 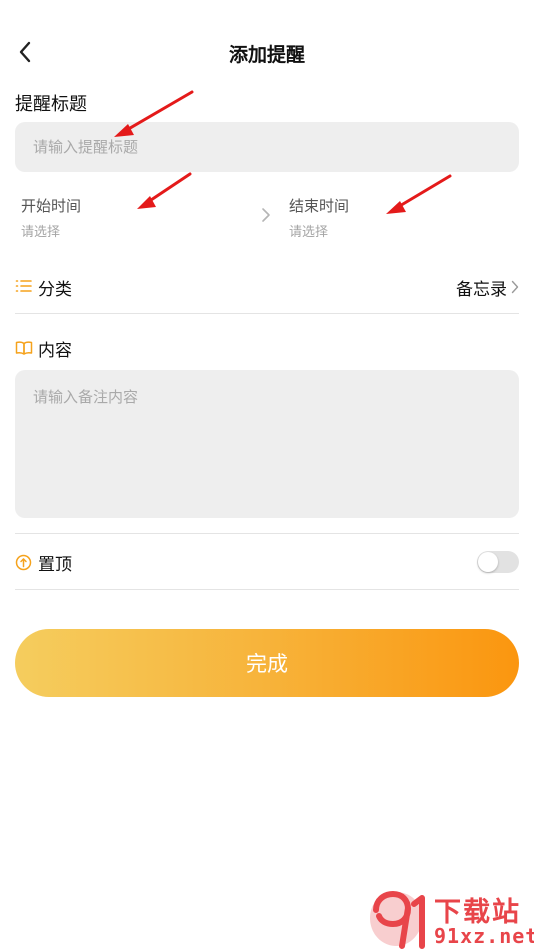 I want to click on done-button: 完成, so click(x=267, y=663).